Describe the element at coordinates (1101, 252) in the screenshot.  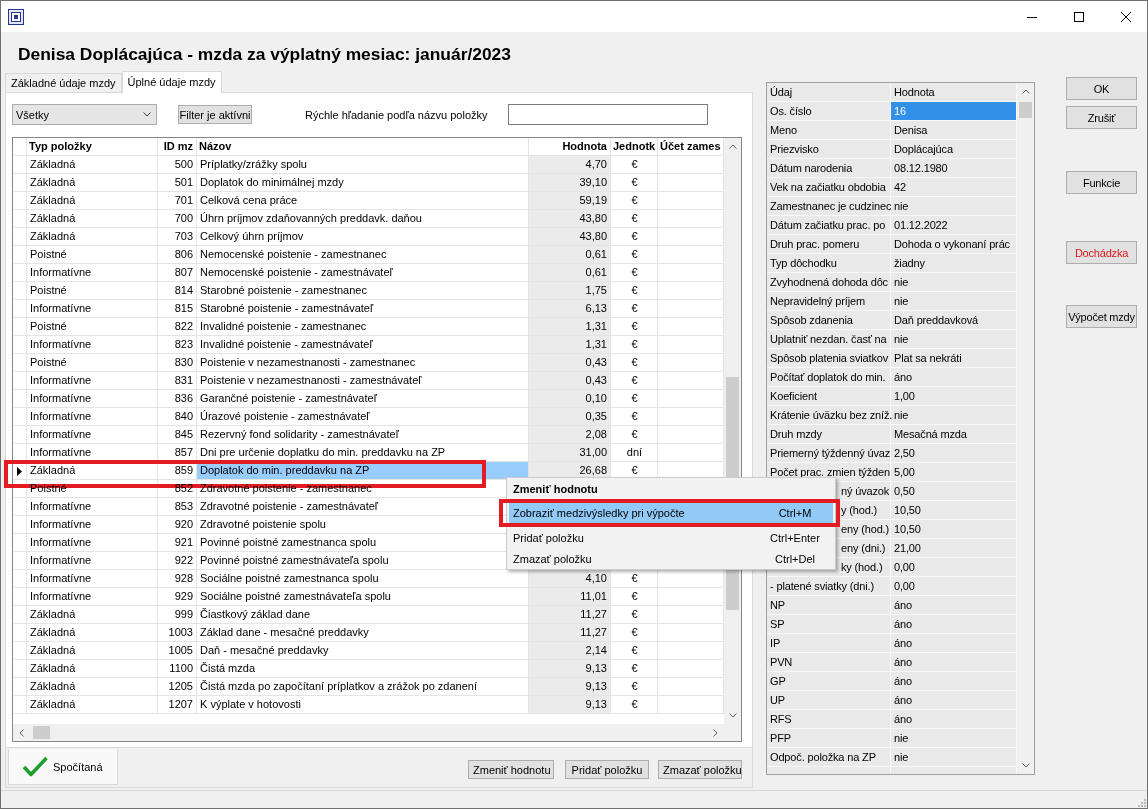
I see `dialog-button: Dochádzka` at that location.